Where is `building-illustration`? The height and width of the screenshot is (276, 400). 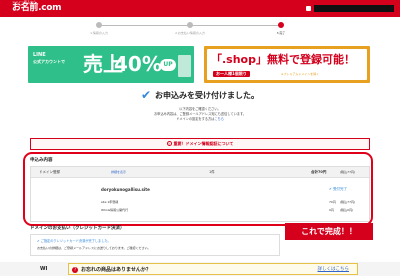 building-illustration is located at coordinates (184, 66).